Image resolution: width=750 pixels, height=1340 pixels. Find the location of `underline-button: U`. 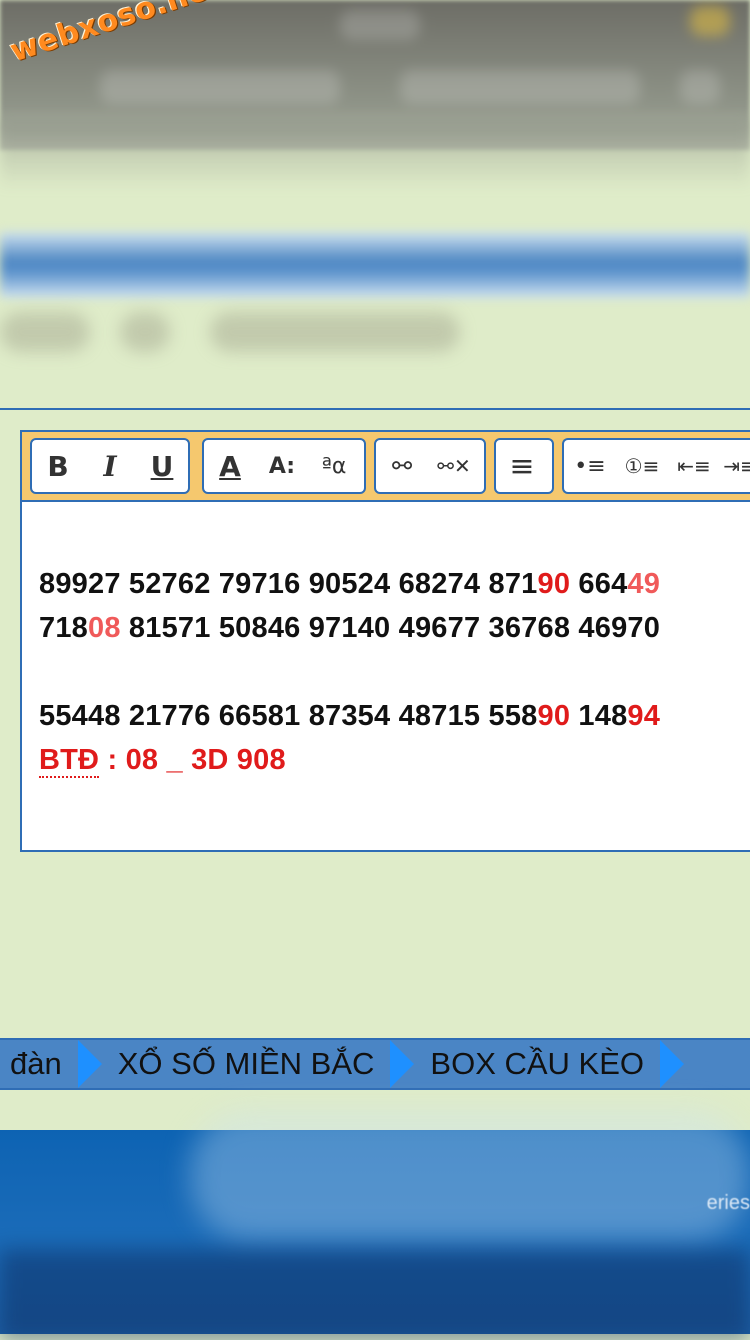

underline-button: U is located at coordinates (162, 466).